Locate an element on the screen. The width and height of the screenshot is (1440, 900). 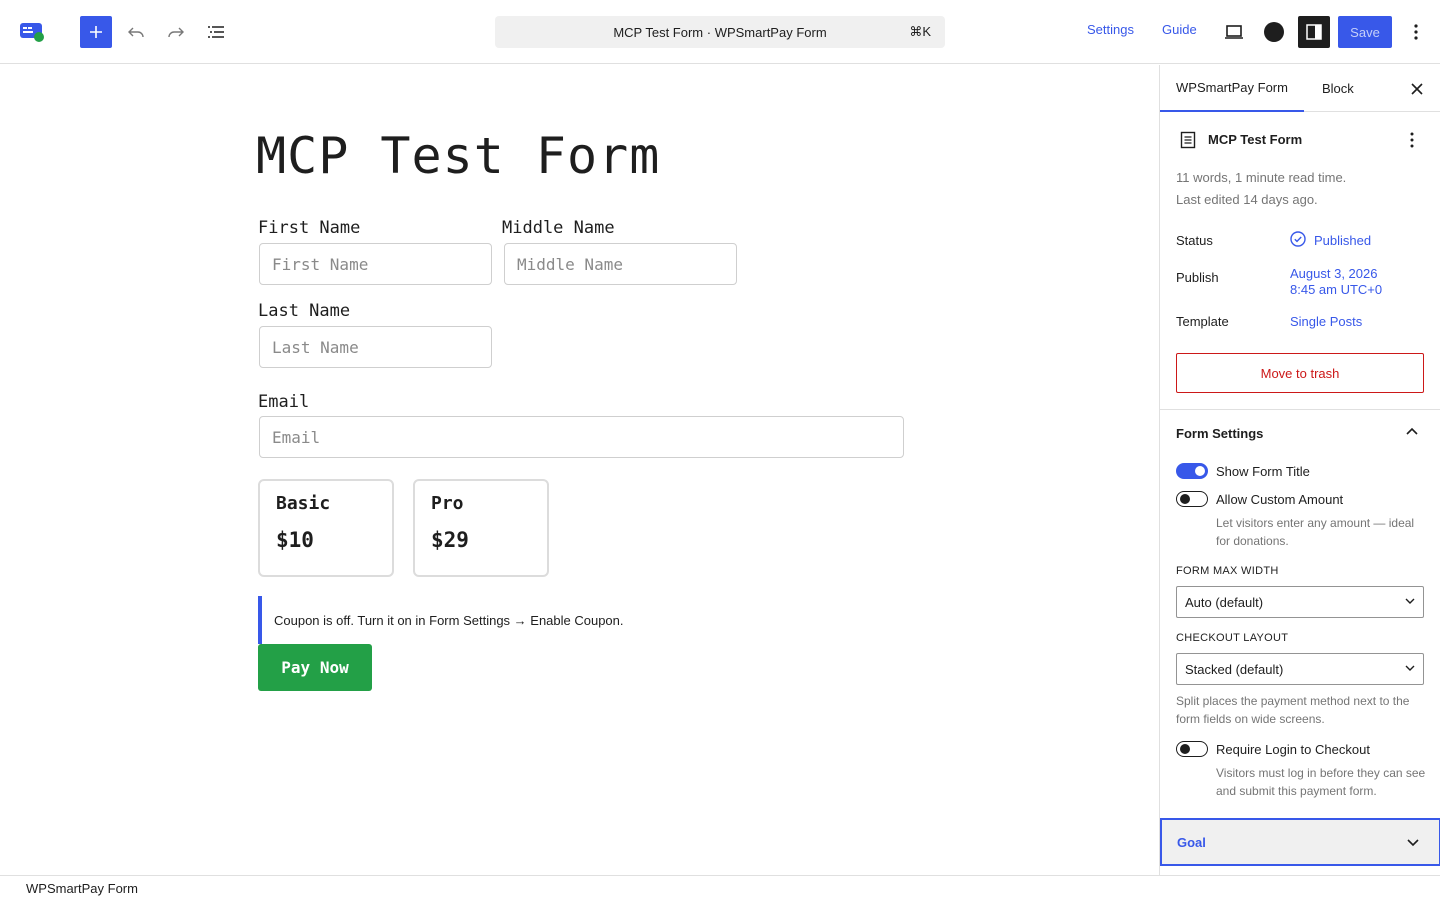
list-view-icon is located at coordinates (216, 32).